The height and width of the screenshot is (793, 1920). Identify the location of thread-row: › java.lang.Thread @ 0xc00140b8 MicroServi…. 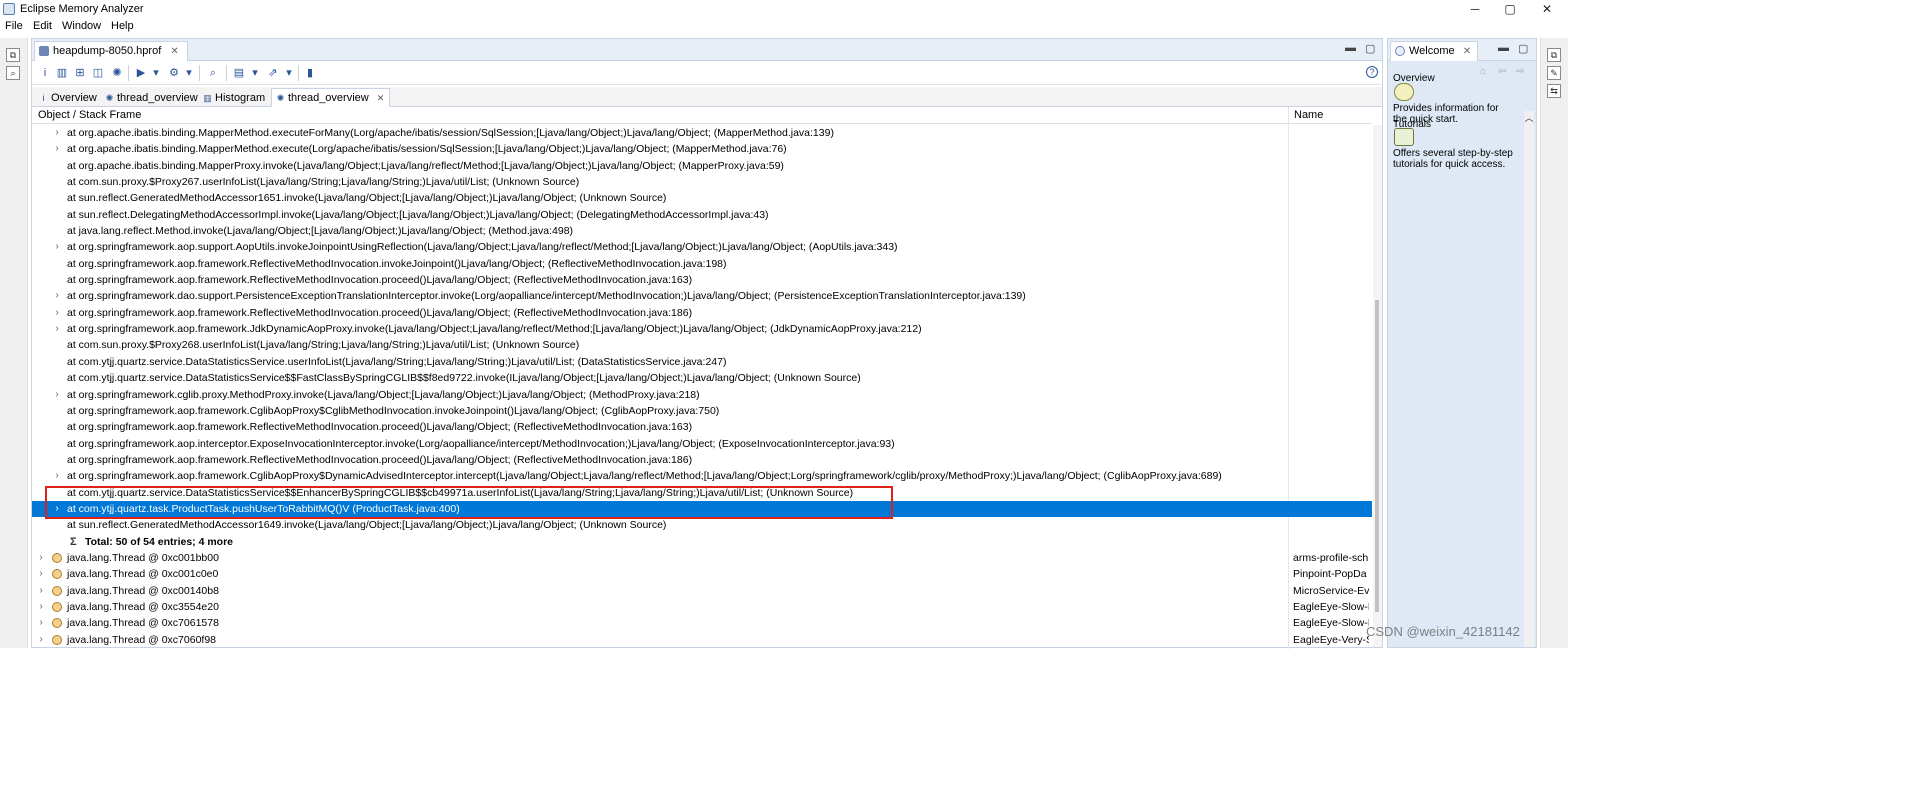
(702, 591).